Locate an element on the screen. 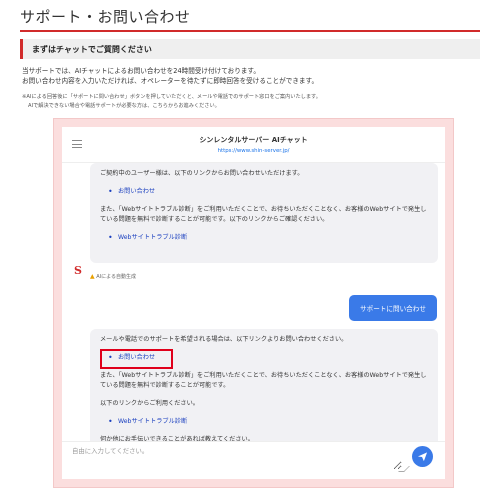 This screenshot has width=500, height=502. contact-link: お問い合わせ is located at coordinates (136, 191).